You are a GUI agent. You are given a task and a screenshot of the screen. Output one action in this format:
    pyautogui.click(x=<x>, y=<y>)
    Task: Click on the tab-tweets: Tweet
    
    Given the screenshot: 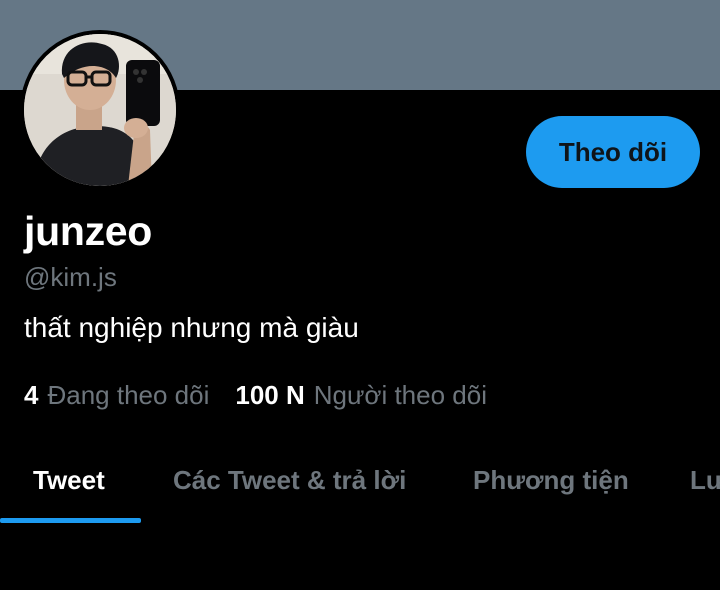 What is the action you would take?
    pyautogui.click(x=69, y=480)
    